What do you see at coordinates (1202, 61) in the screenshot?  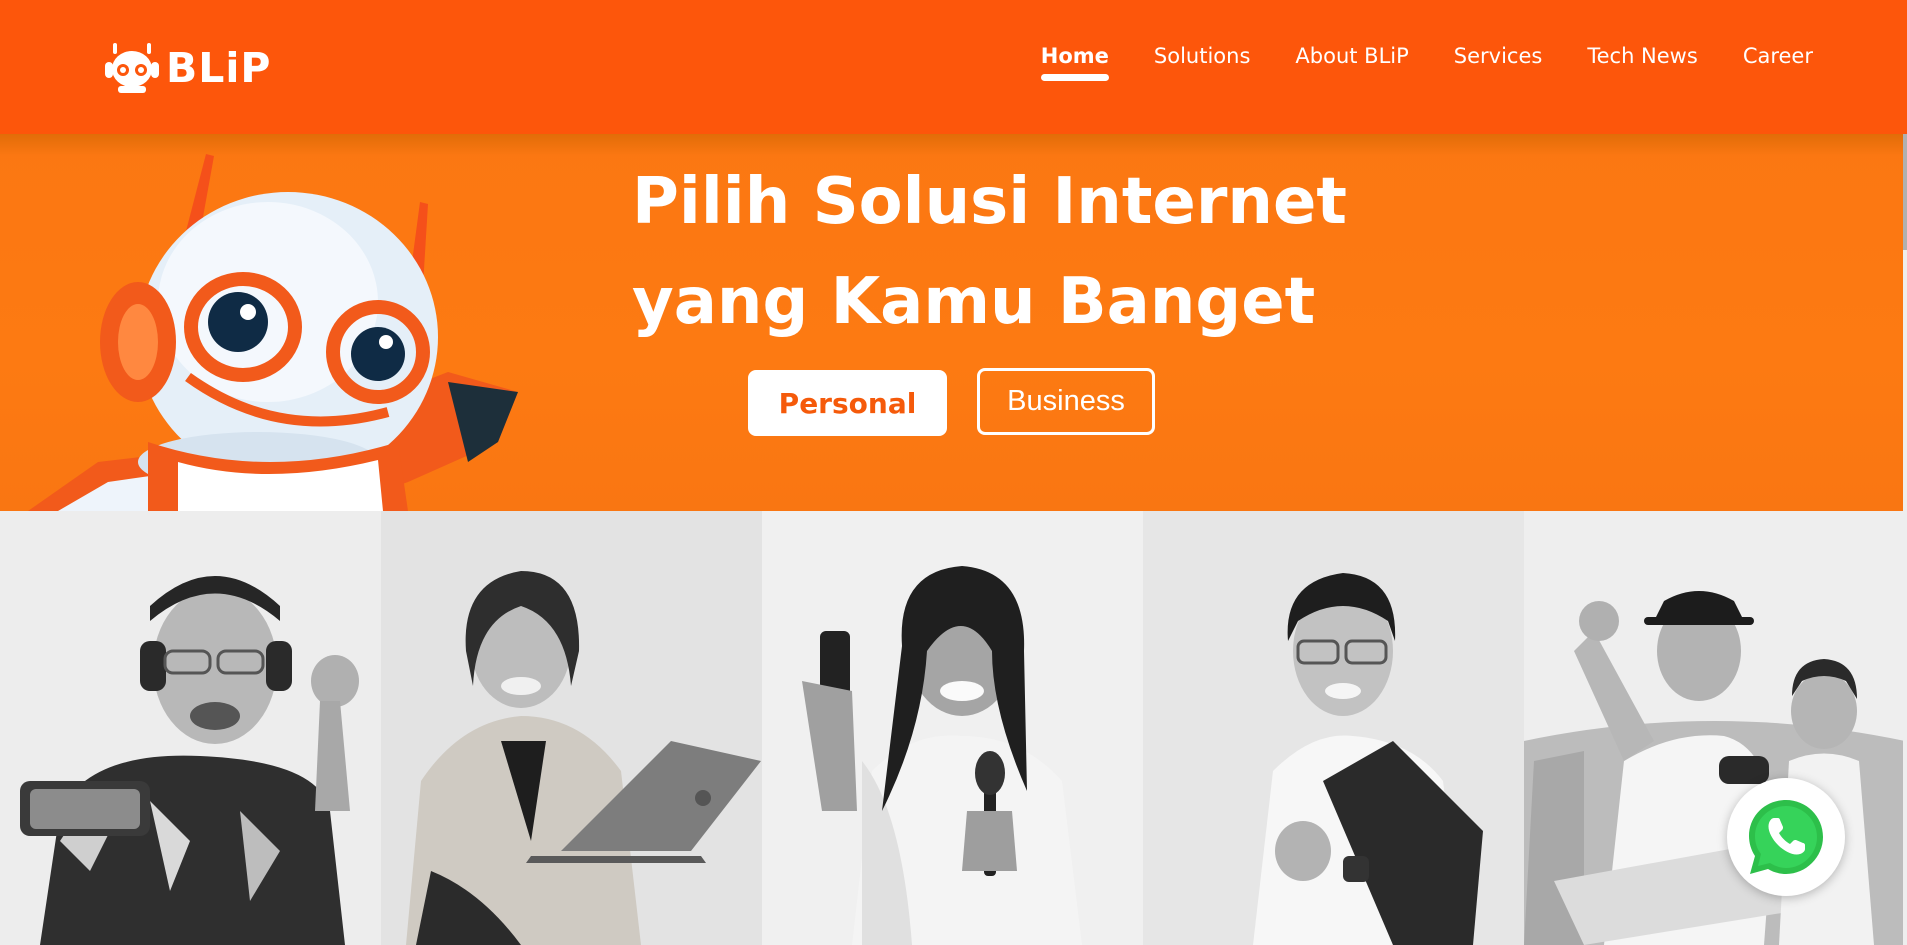 I see `nav-solutions: Solutions` at bounding box center [1202, 61].